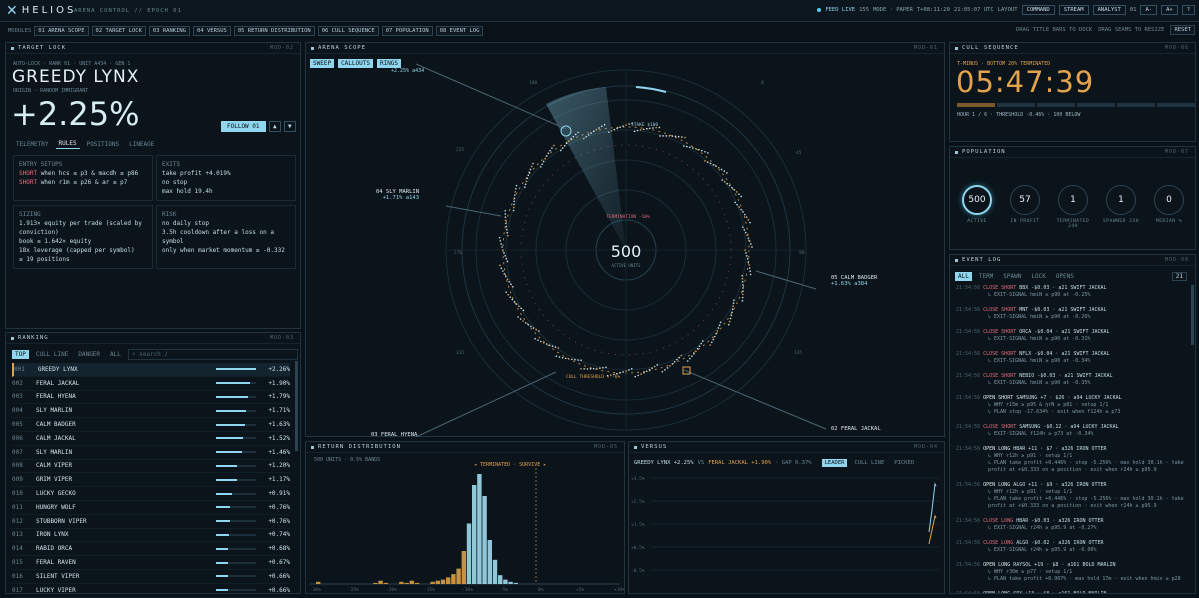  Describe the element at coordinates (151, 425) in the screenshot. I see `ranking-row: 005 CALM BADGER +1.63%` at that location.